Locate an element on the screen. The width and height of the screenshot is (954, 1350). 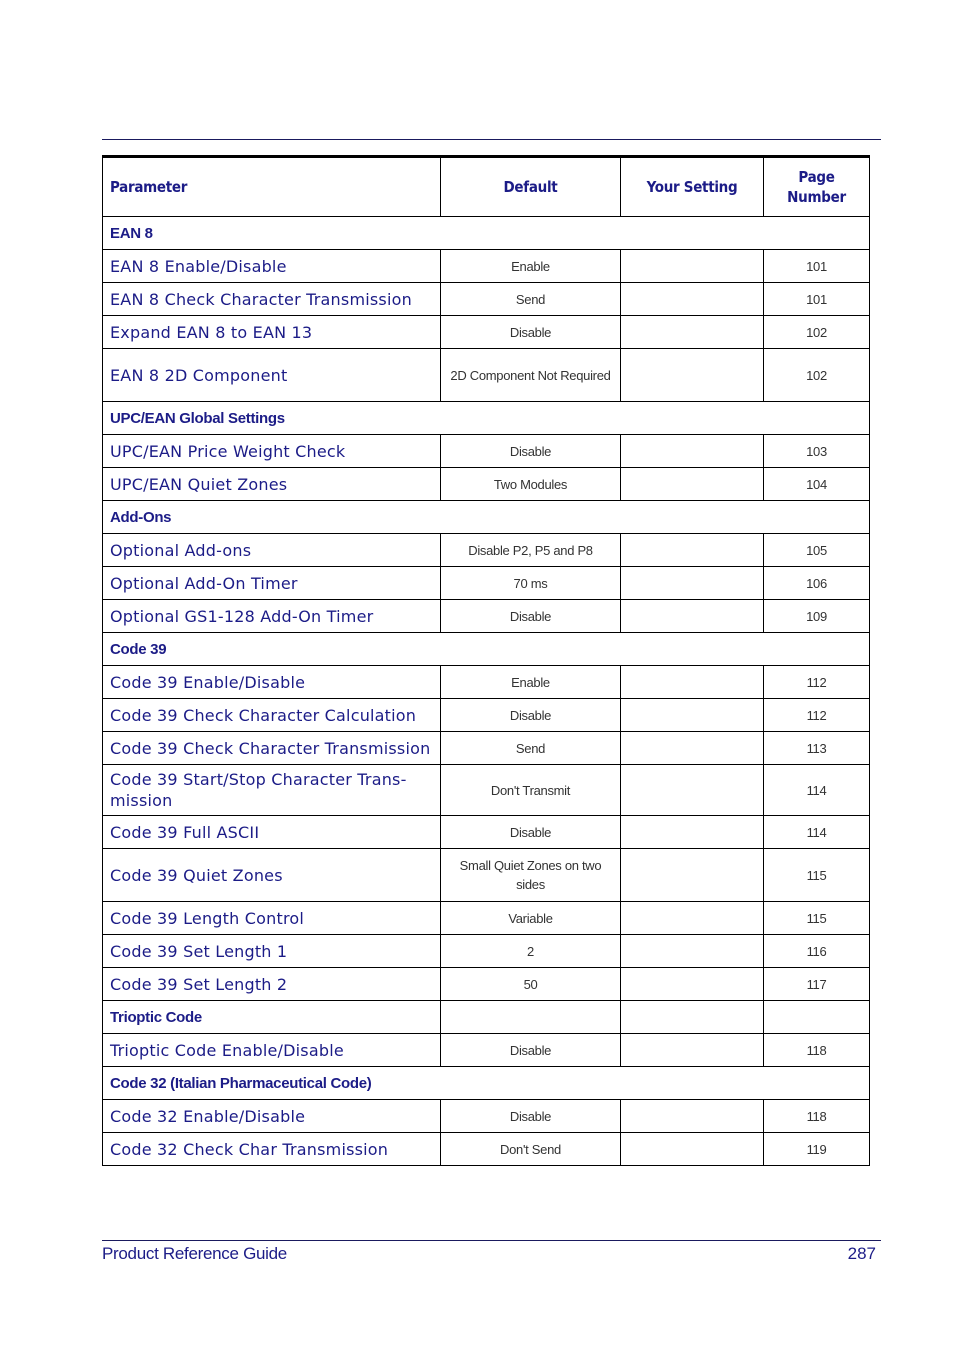
page-number: 106 is located at coordinates (816, 583).